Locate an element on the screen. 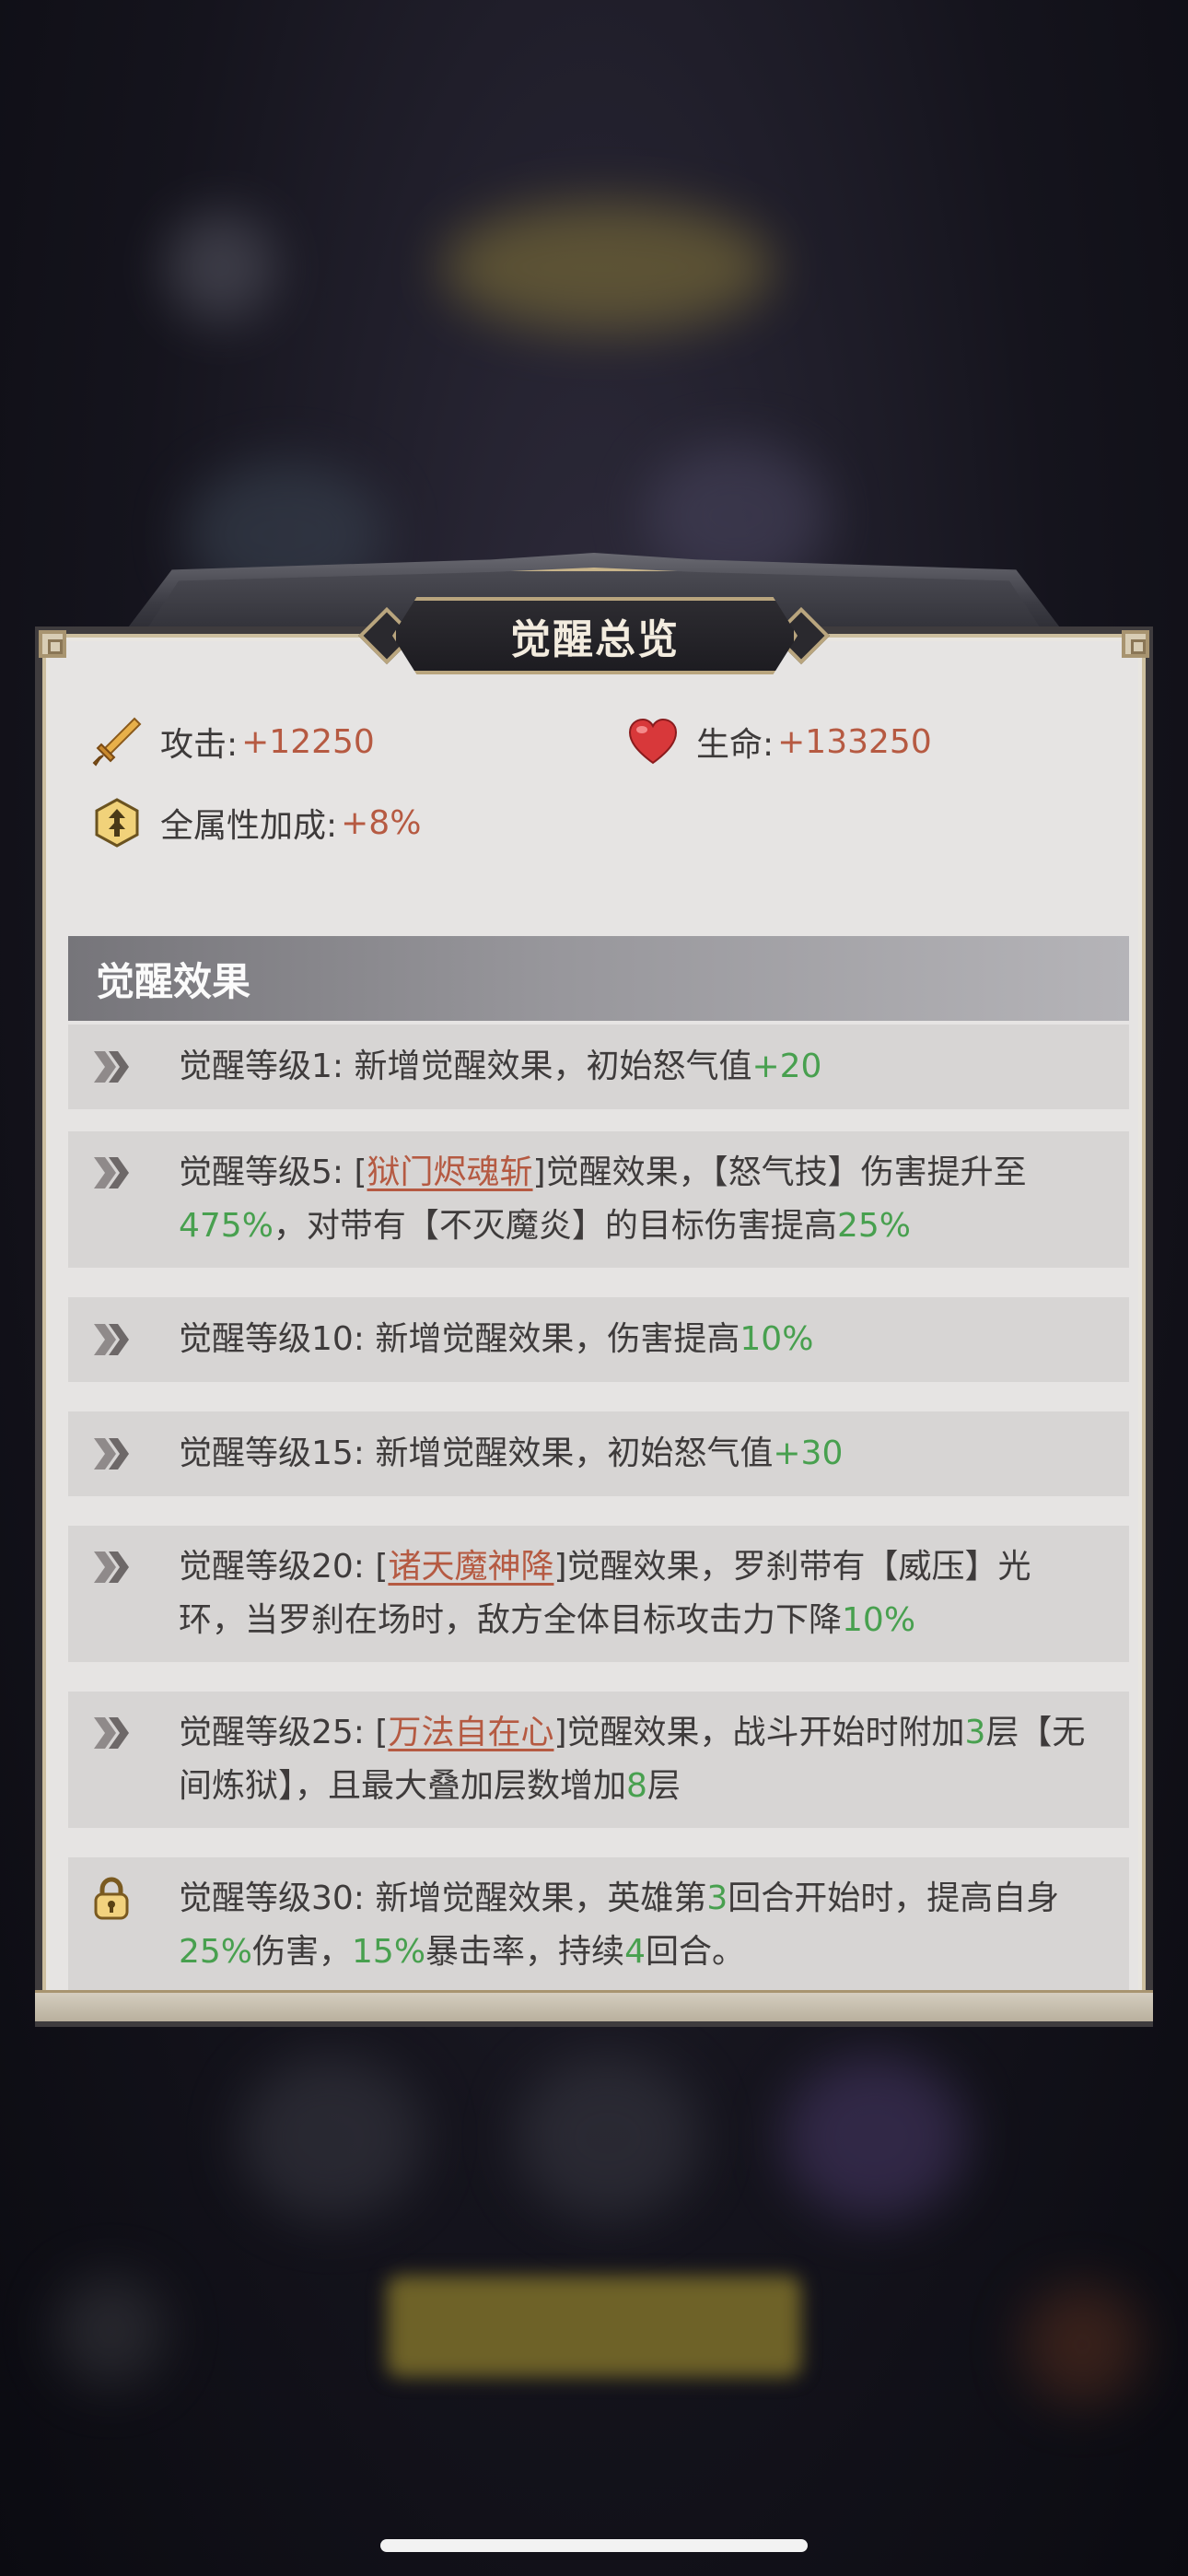 This screenshot has width=1188, height=2576. effect-text-segment: ]觉醒效果，战斗开始时附加 is located at coordinates (759, 1732).